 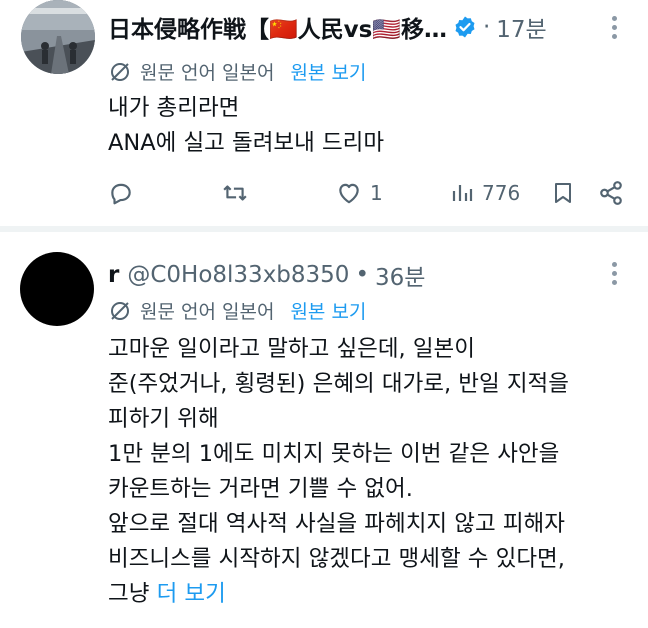 I want to click on show-more-link: 더 보기, so click(x=191, y=594).